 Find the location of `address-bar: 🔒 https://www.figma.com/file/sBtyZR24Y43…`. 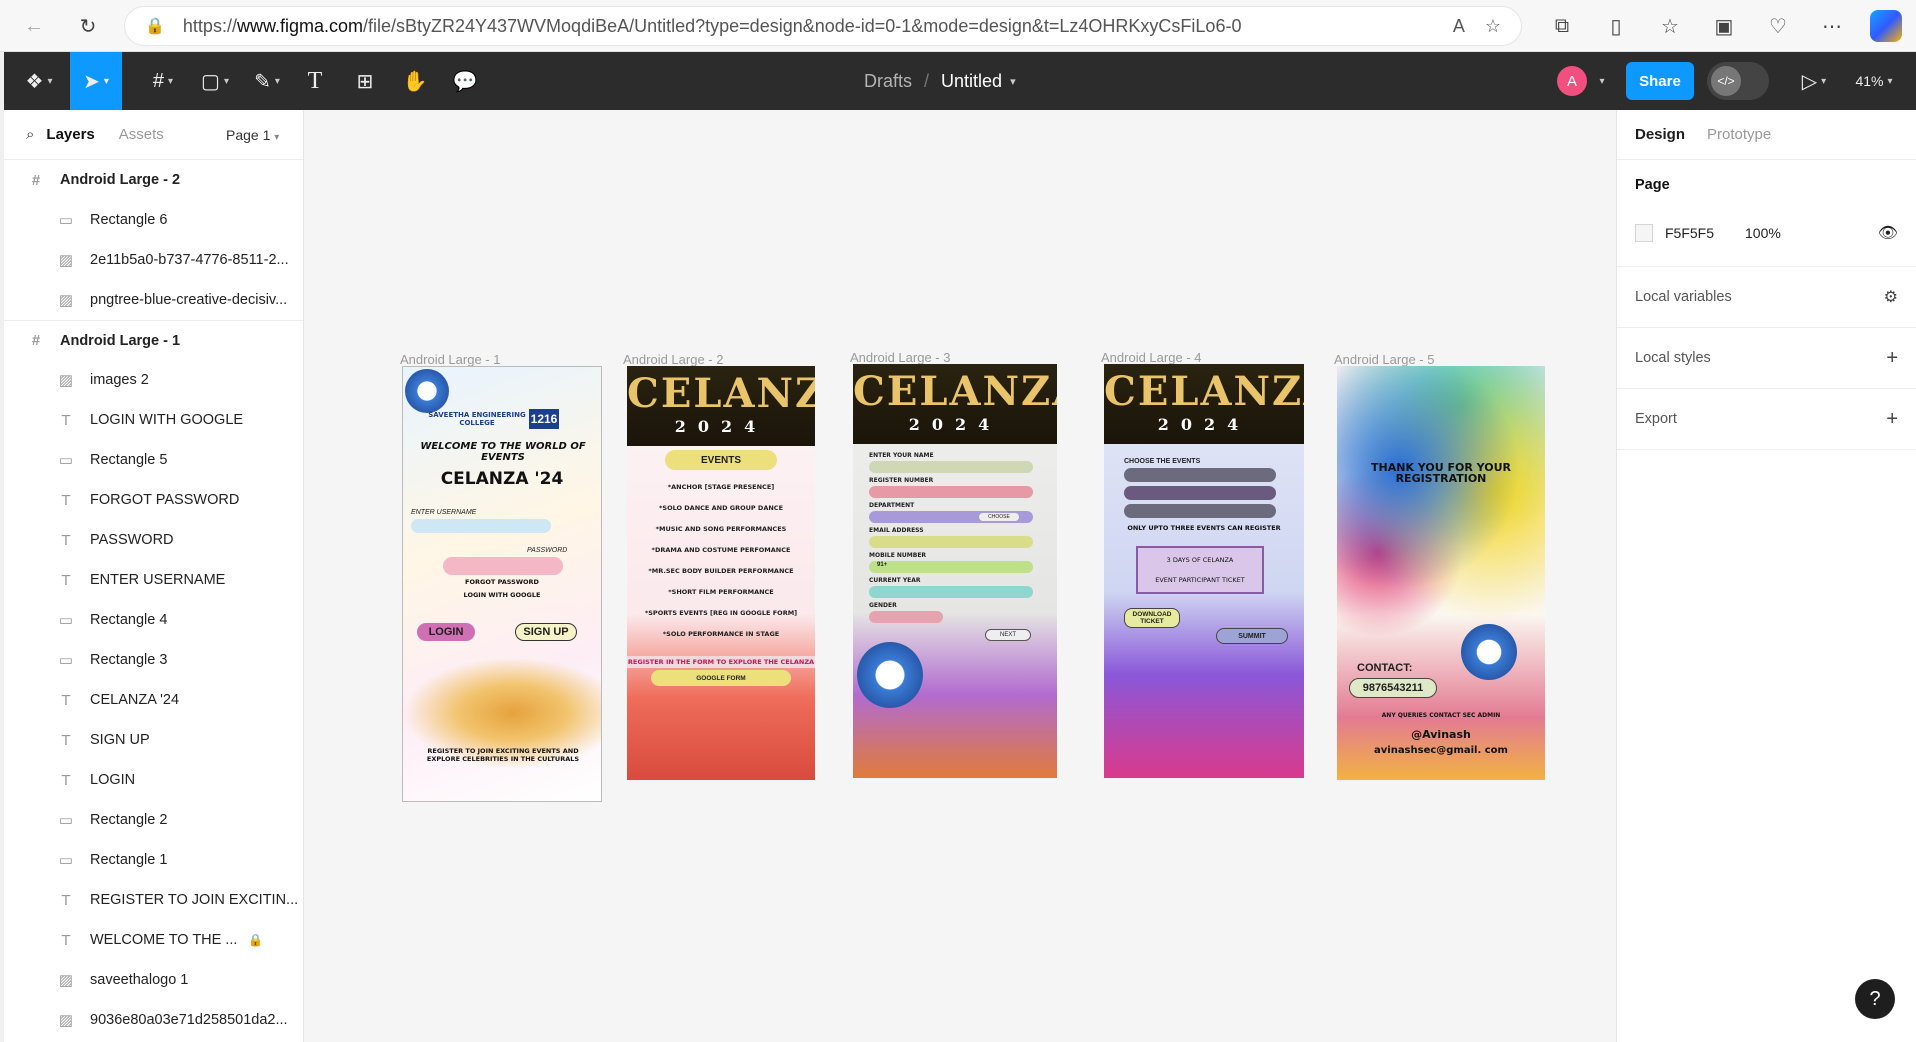

address-bar: 🔒 https://www.figma.com/file/sBtyZR24Y43… is located at coordinates (823, 26).